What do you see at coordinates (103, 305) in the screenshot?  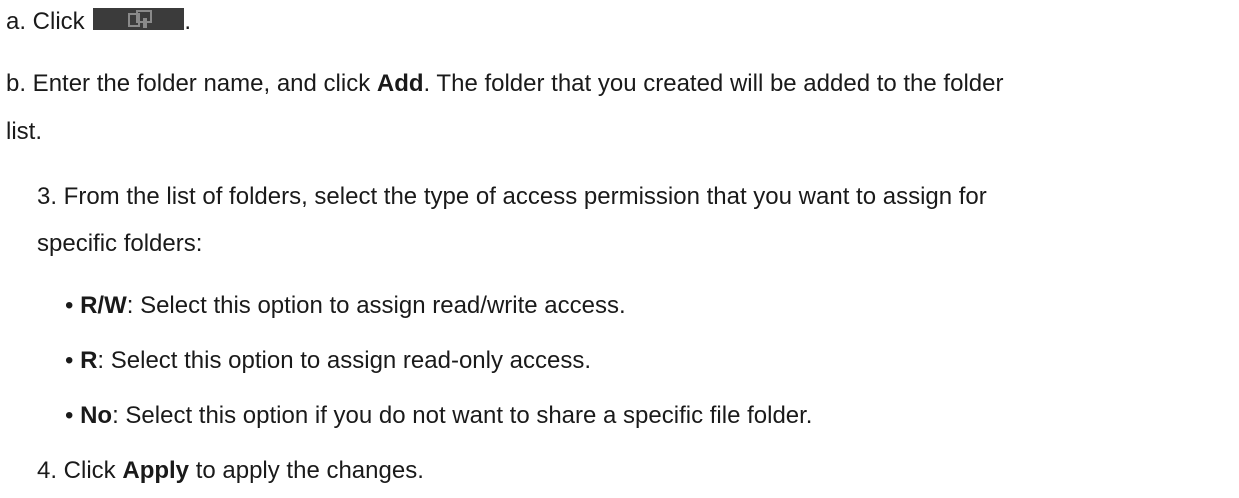 I see `option-rw-label: R/W` at bounding box center [103, 305].